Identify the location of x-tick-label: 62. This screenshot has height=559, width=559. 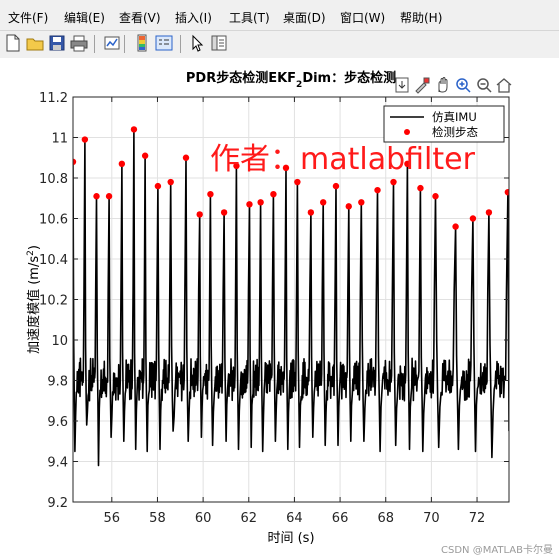
(248, 518).